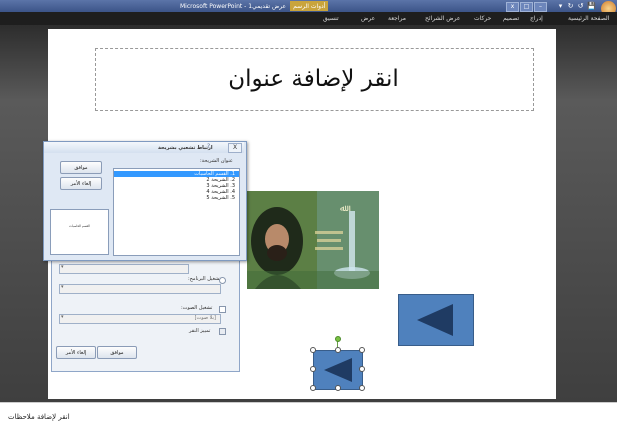  Describe the element at coordinates (338, 339) in the screenshot. I see `rotation-handle` at that location.